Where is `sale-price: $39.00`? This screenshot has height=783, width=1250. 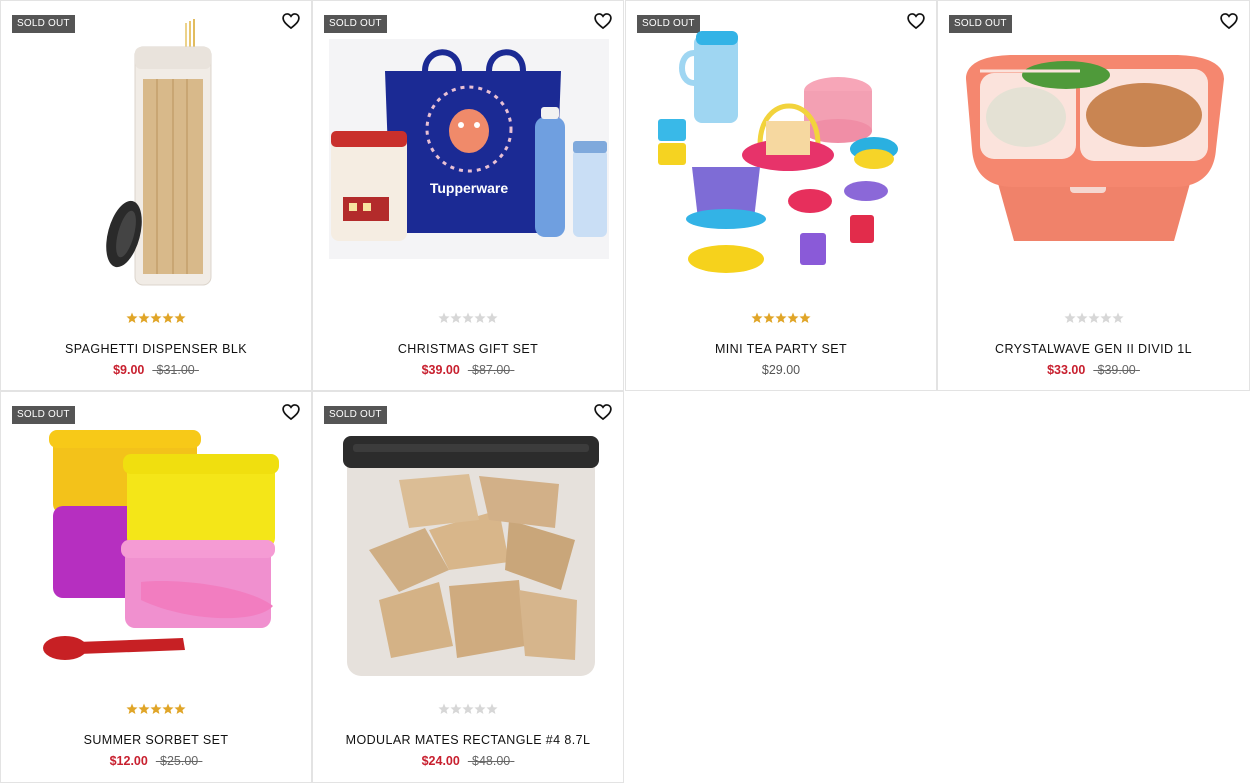
sale-price: $39.00 is located at coordinates (440, 370).